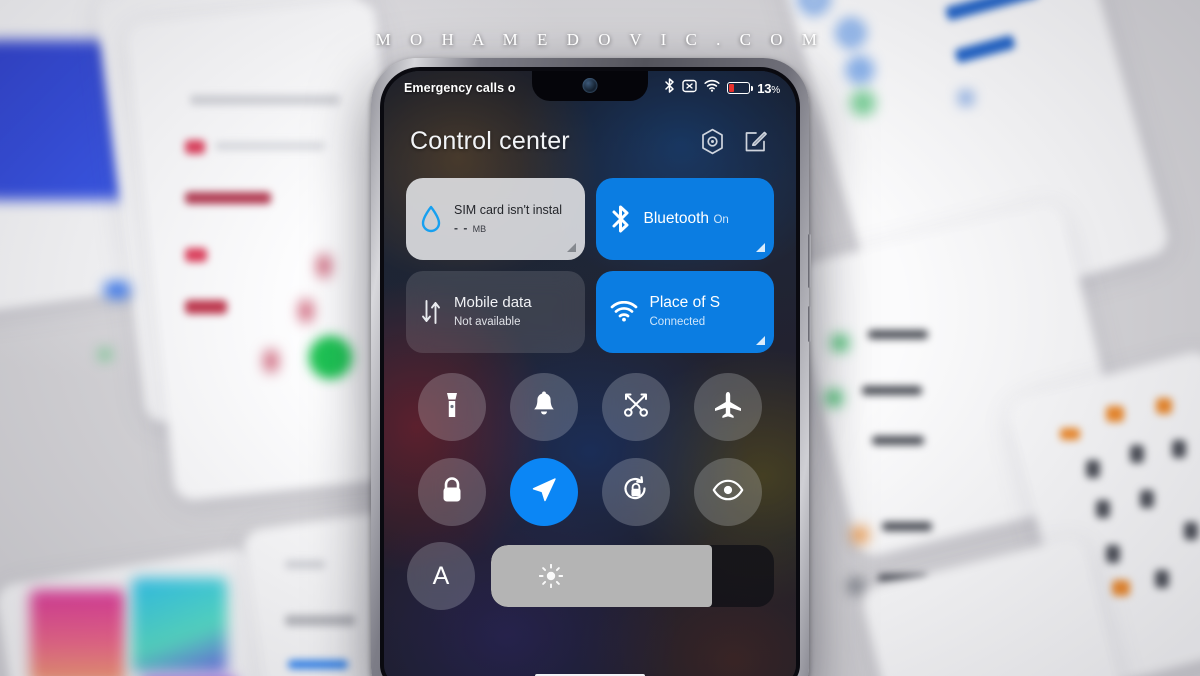 The height and width of the screenshot is (676, 1200). I want to click on header-actions, so click(734, 141).